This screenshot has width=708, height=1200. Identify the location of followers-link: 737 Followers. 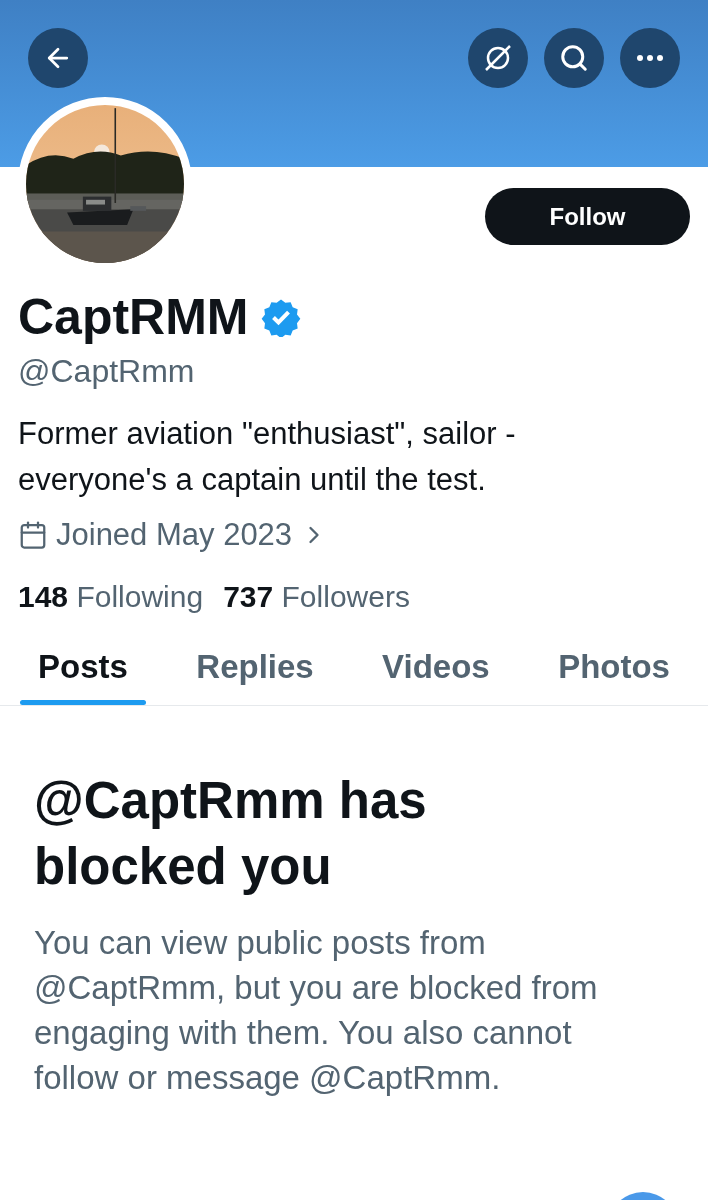
(316, 597).